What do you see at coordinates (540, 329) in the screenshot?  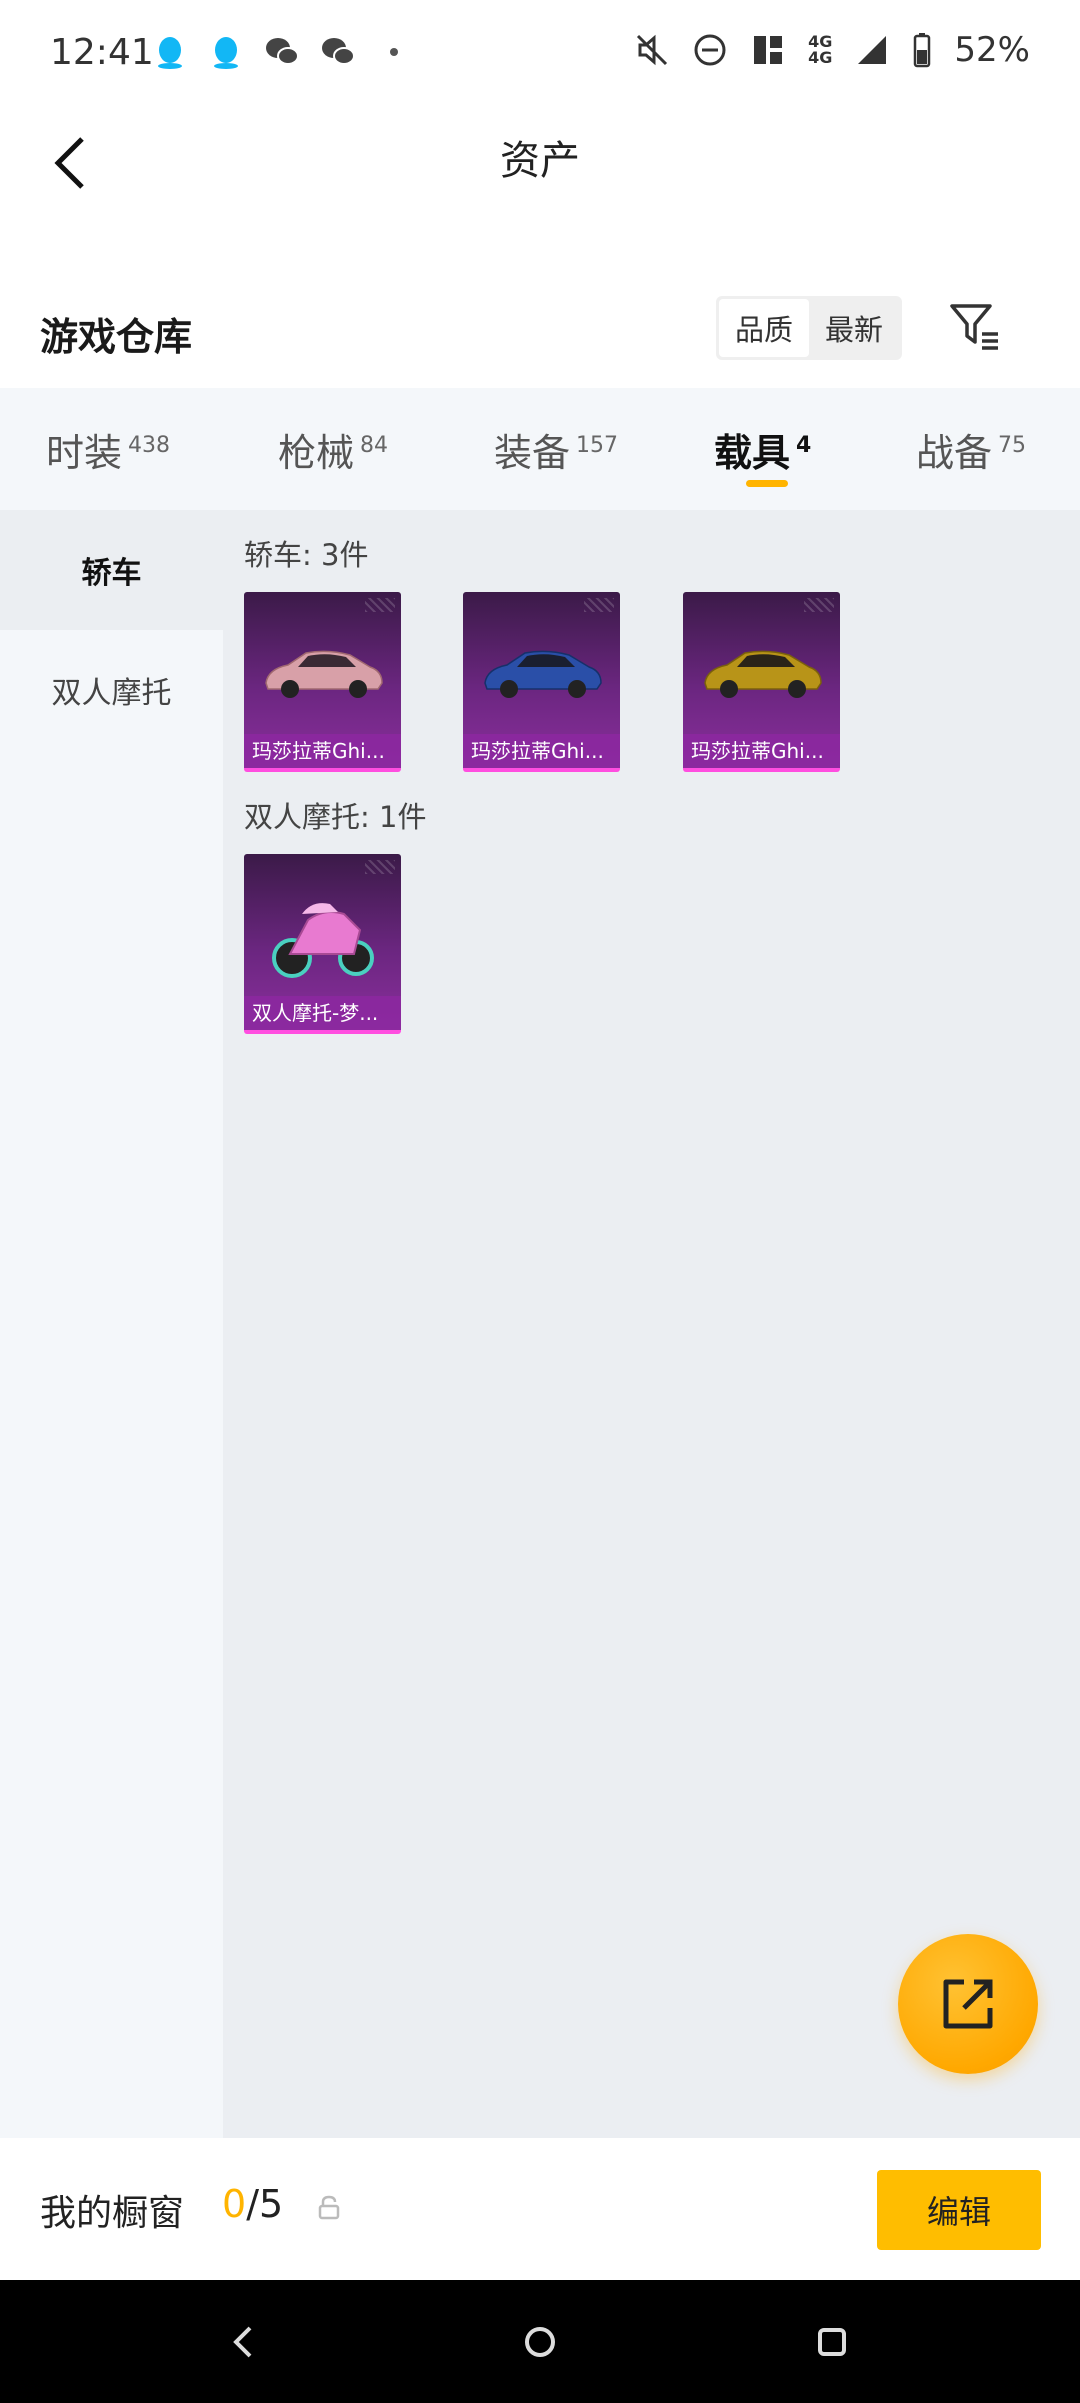 I see `section-header: 游戏仓库 品质 最新` at bounding box center [540, 329].